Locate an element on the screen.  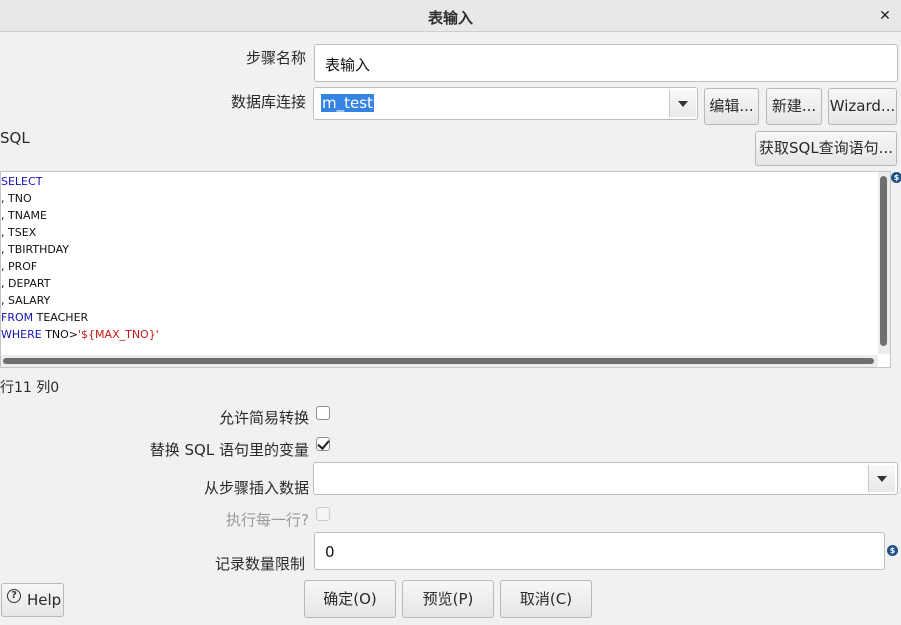
sql-horizontal-scroll-thumb is located at coordinates (438, 361).